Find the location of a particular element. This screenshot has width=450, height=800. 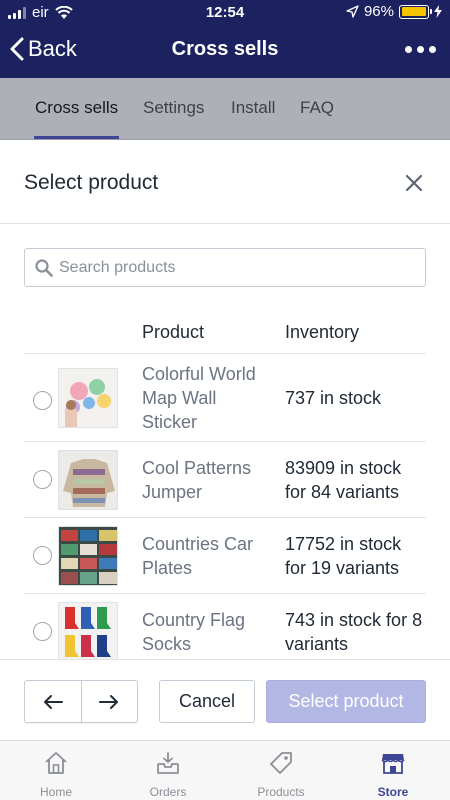

more-options-button is located at coordinates (420, 49).